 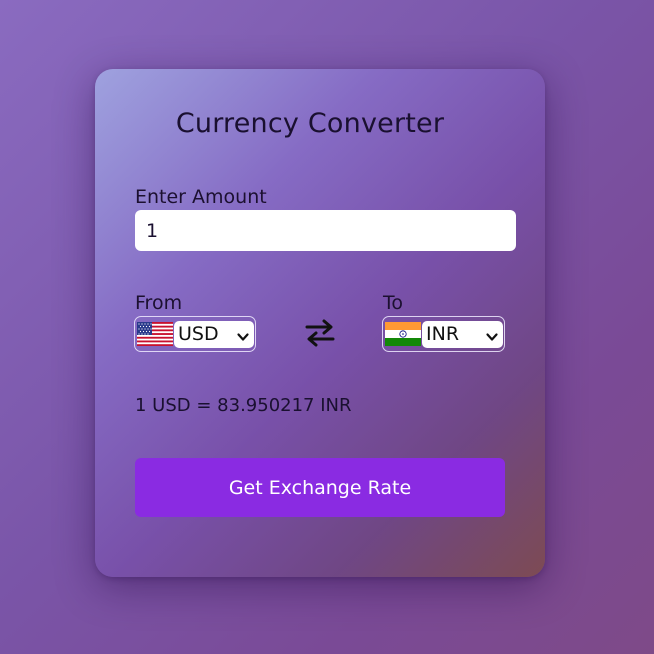 I want to click on page-title: Currency Converter, so click(x=310, y=123).